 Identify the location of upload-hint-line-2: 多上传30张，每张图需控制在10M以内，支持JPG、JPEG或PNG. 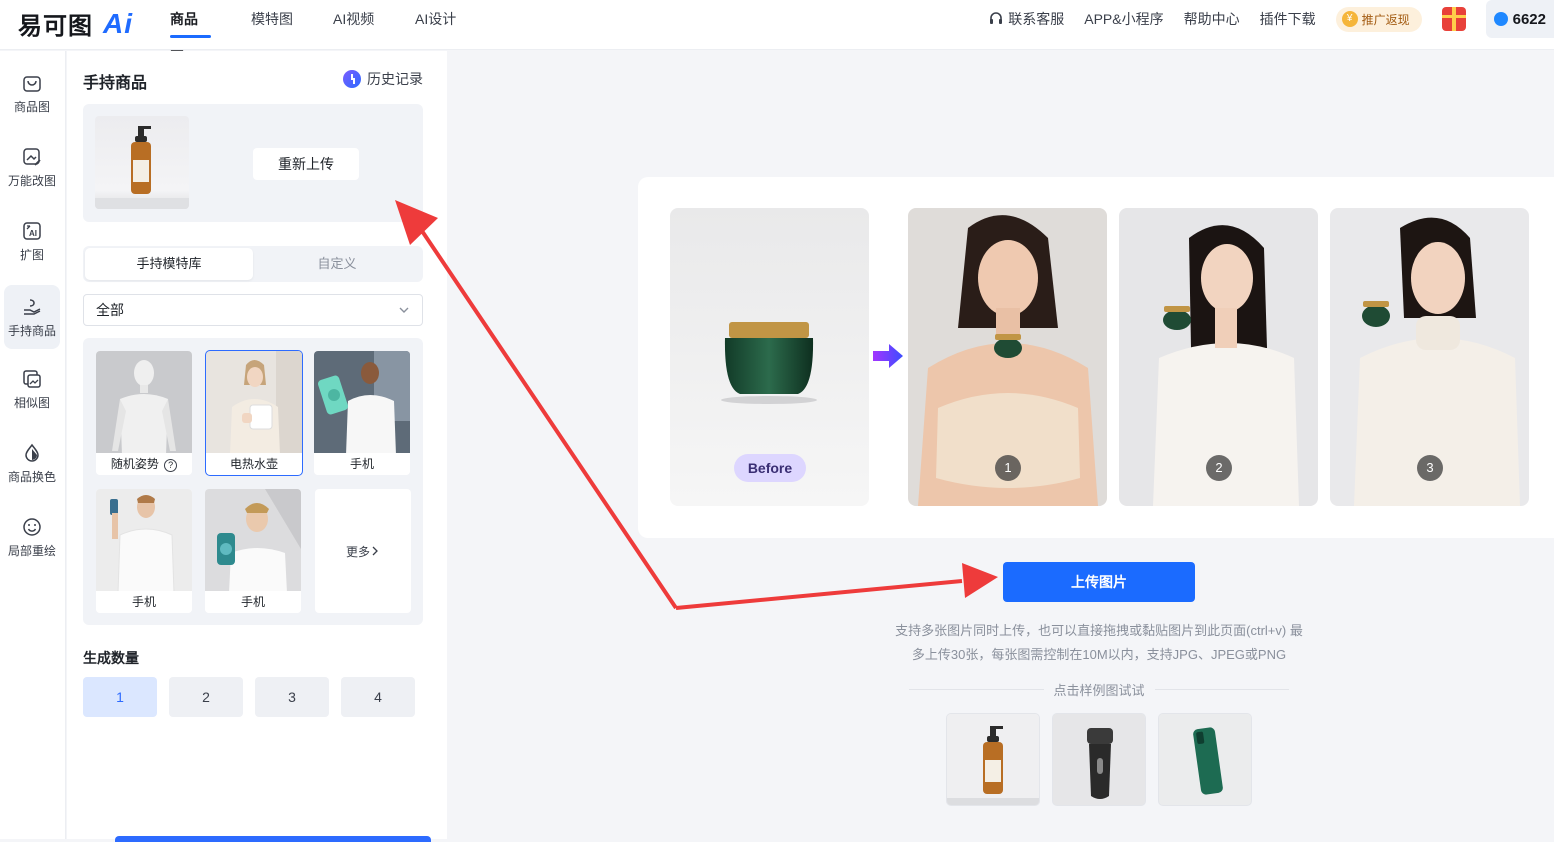
(1099, 654).